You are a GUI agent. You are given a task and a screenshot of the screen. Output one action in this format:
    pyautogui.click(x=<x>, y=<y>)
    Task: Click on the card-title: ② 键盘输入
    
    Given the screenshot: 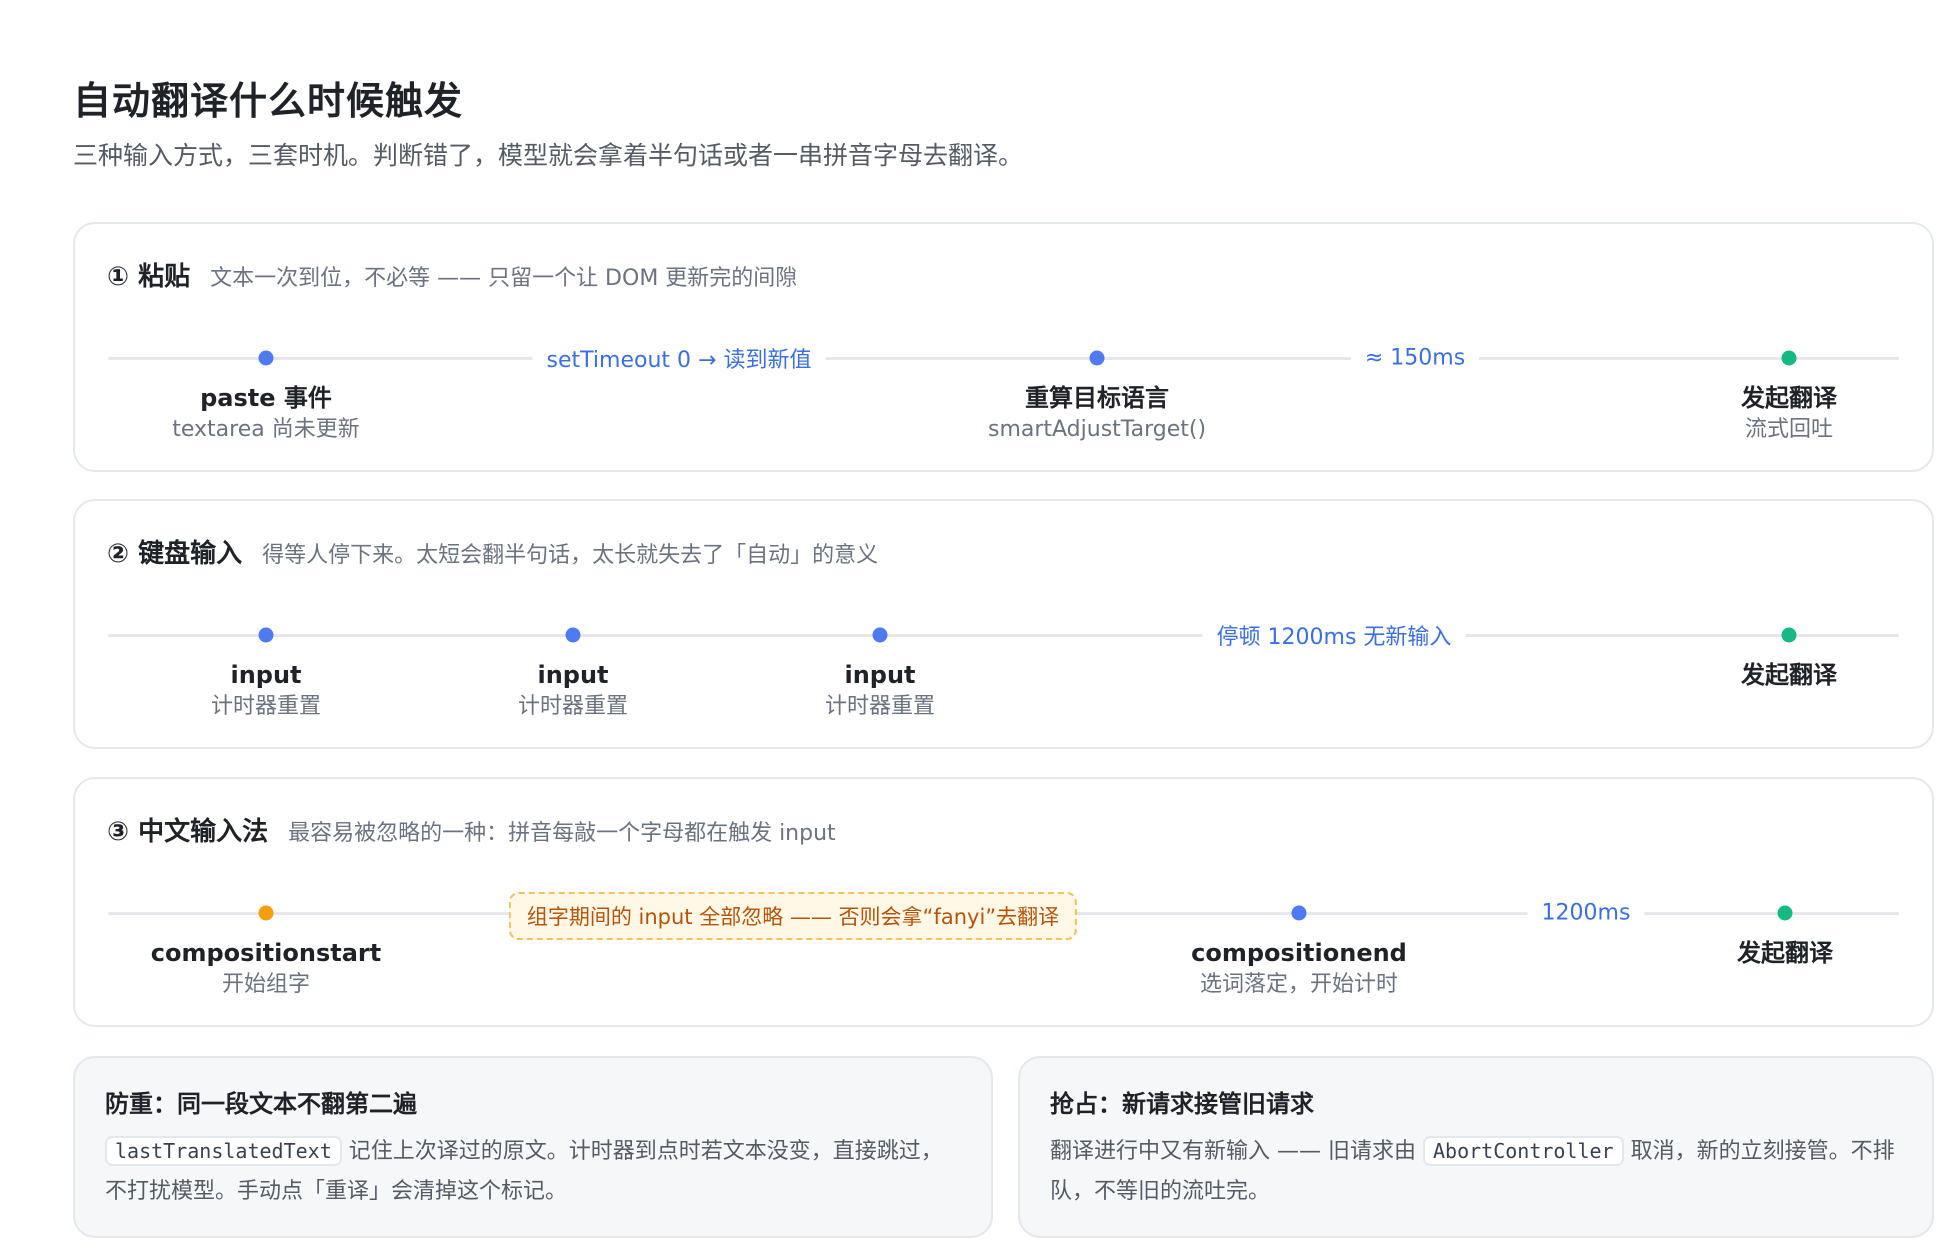 What is the action you would take?
    pyautogui.click(x=175, y=554)
    